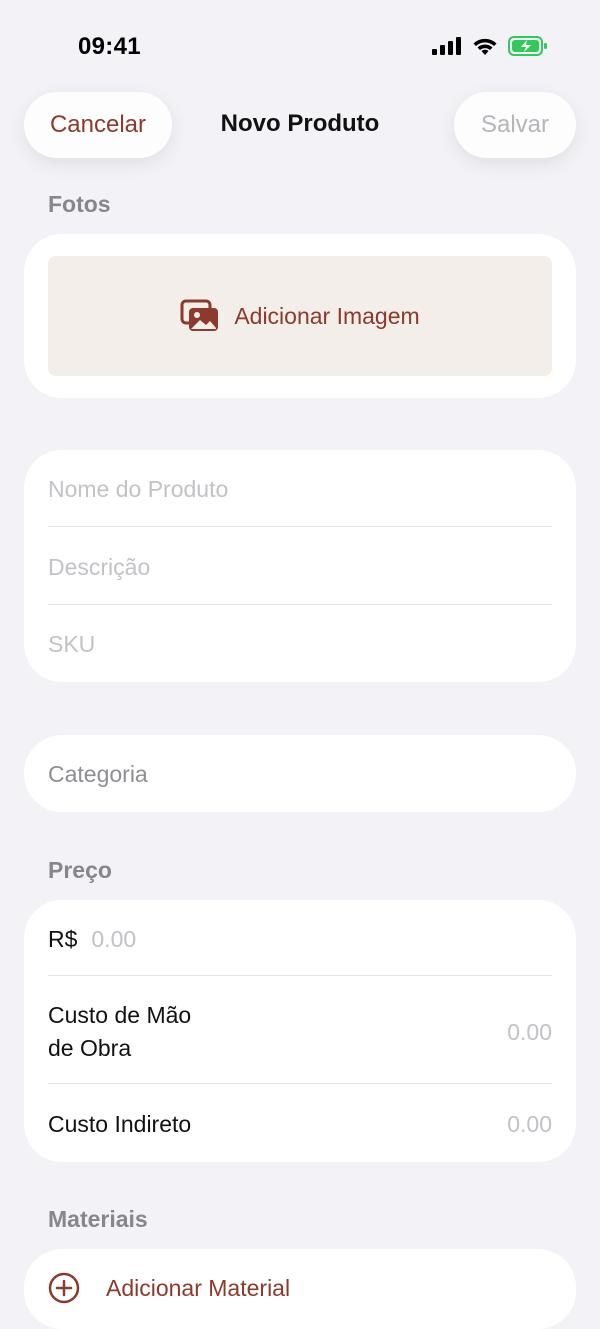  Describe the element at coordinates (63, 938) in the screenshot. I see `currency-label: R$` at that location.